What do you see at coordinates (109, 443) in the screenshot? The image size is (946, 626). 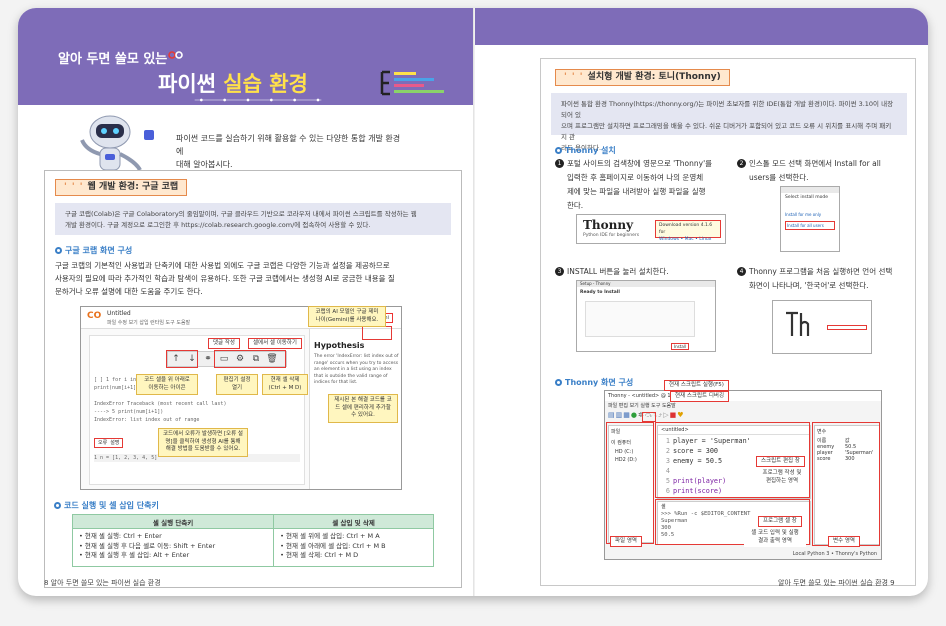 I see `error-explain-button: 오류 설명` at bounding box center [109, 443].